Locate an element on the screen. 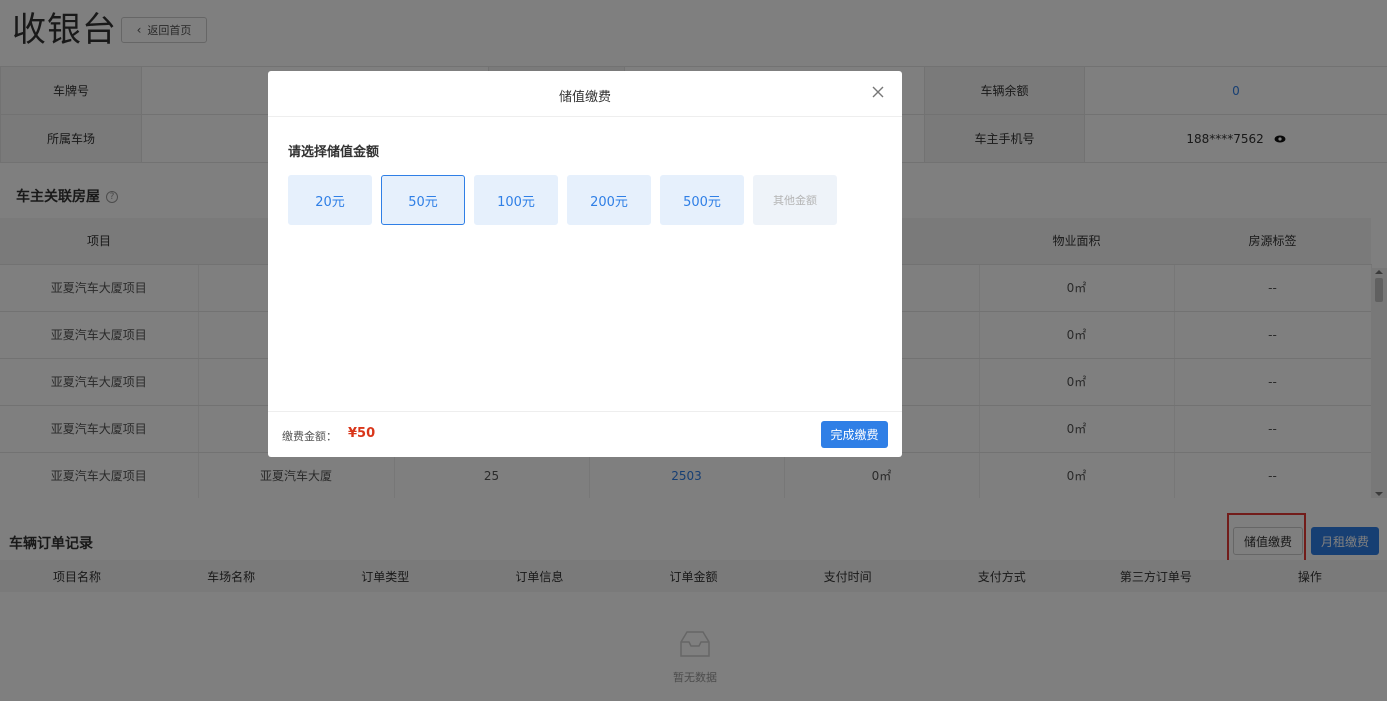 This screenshot has height=701, width=1387. amount-option-100: 100元 is located at coordinates (516, 200).